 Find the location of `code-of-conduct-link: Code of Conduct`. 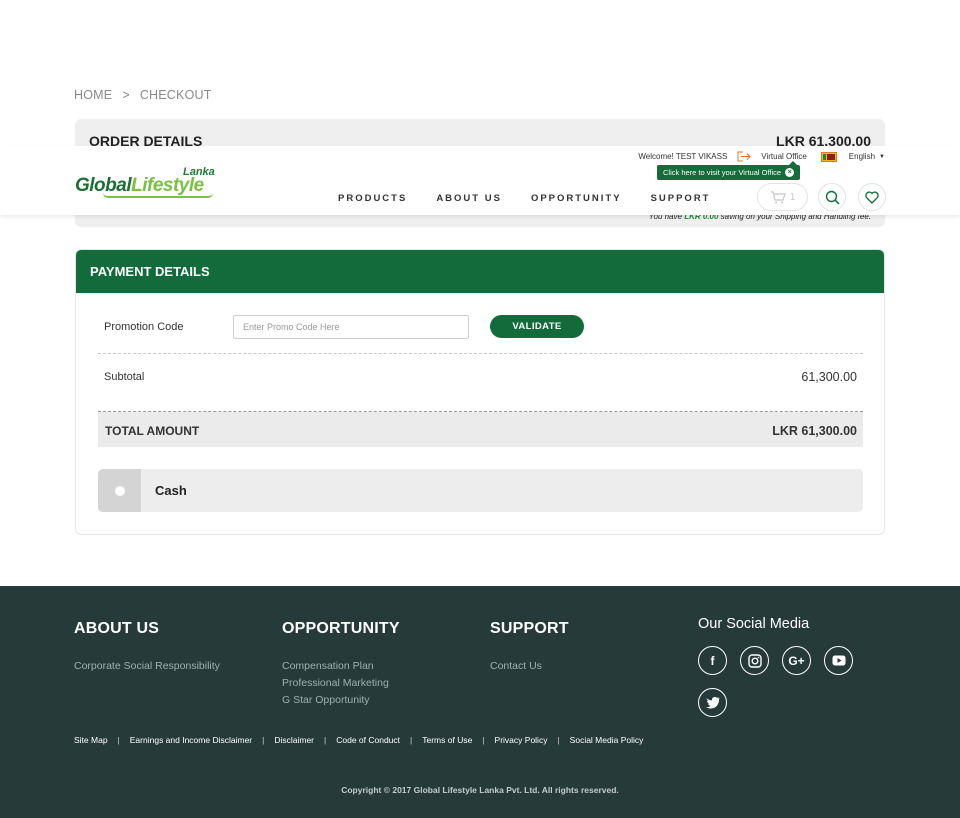

code-of-conduct-link: Code of Conduct is located at coordinates (368, 740).